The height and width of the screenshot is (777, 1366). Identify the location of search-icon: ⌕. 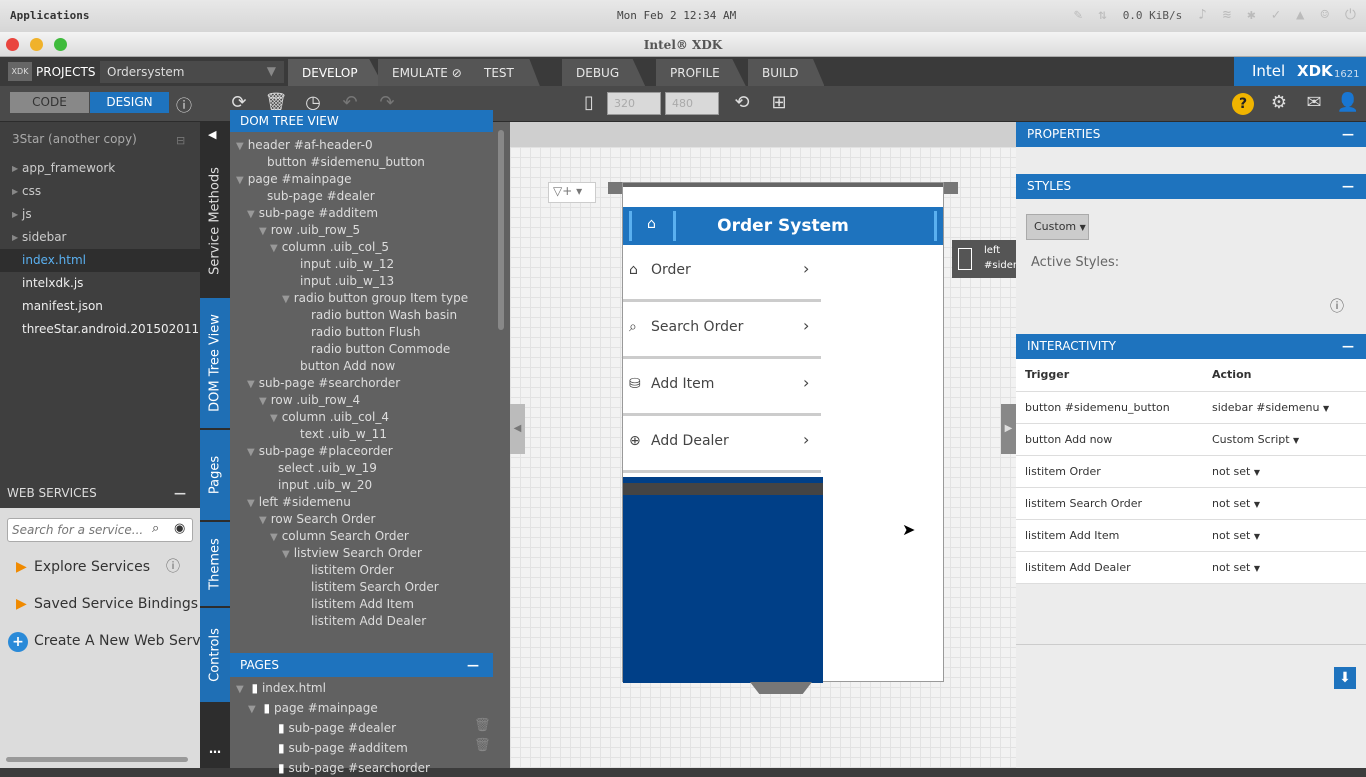
(155, 528).